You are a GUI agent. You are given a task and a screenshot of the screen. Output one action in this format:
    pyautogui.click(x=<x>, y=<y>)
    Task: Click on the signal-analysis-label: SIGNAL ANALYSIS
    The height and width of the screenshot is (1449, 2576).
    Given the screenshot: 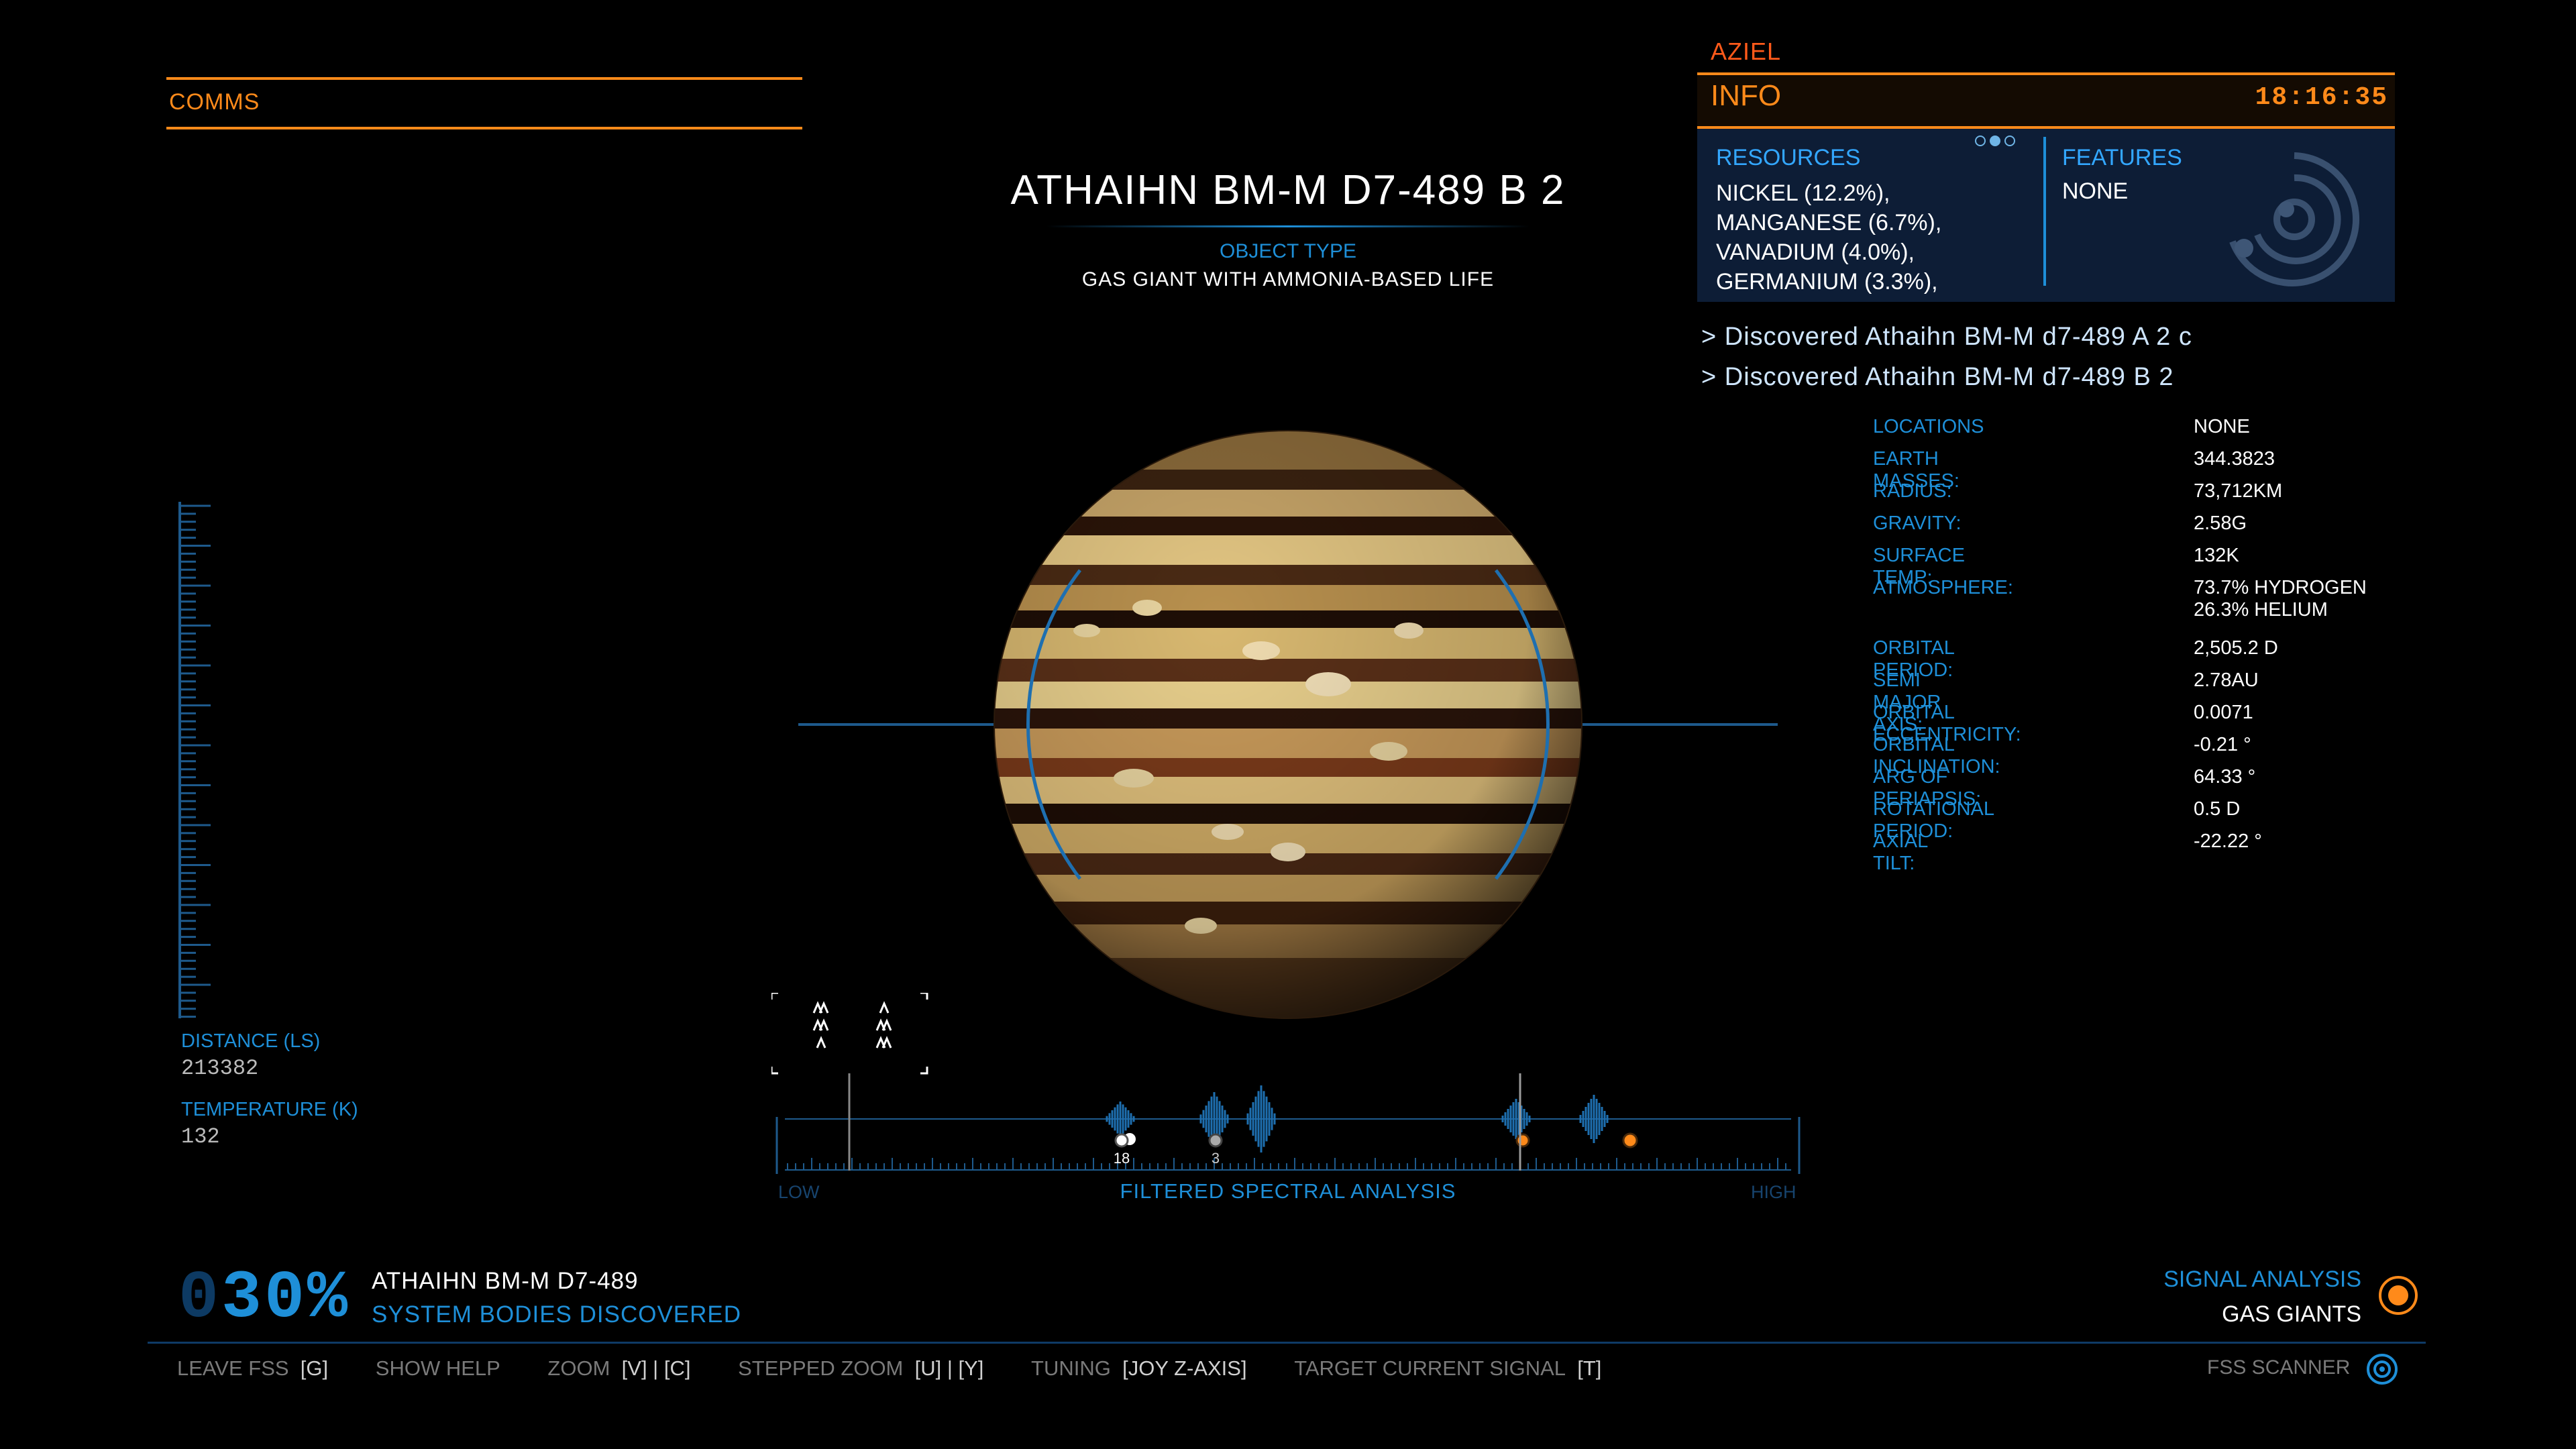 What is the action you would take?
    pyautogui.click(x=2262, y=1279)
    